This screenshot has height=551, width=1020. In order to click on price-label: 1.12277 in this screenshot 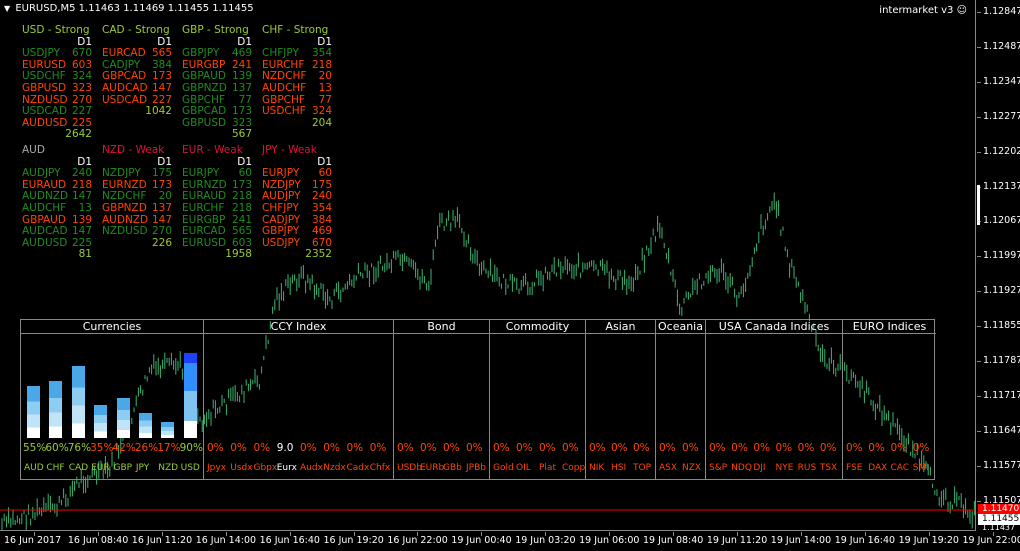, I will do `click(1001, 116)`.